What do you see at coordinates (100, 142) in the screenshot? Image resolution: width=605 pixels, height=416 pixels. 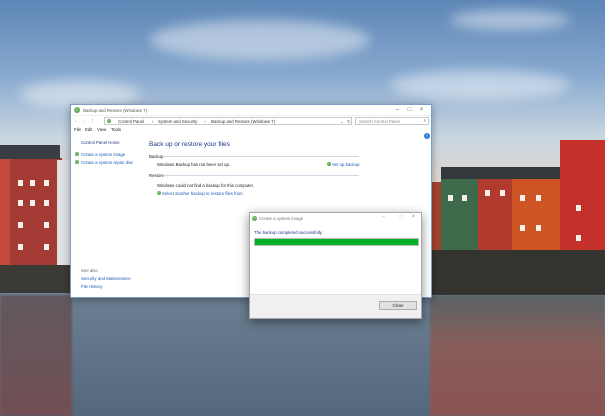 I see `control-panel-home-link: Control Panel Home` at bounding box center [100, 142].